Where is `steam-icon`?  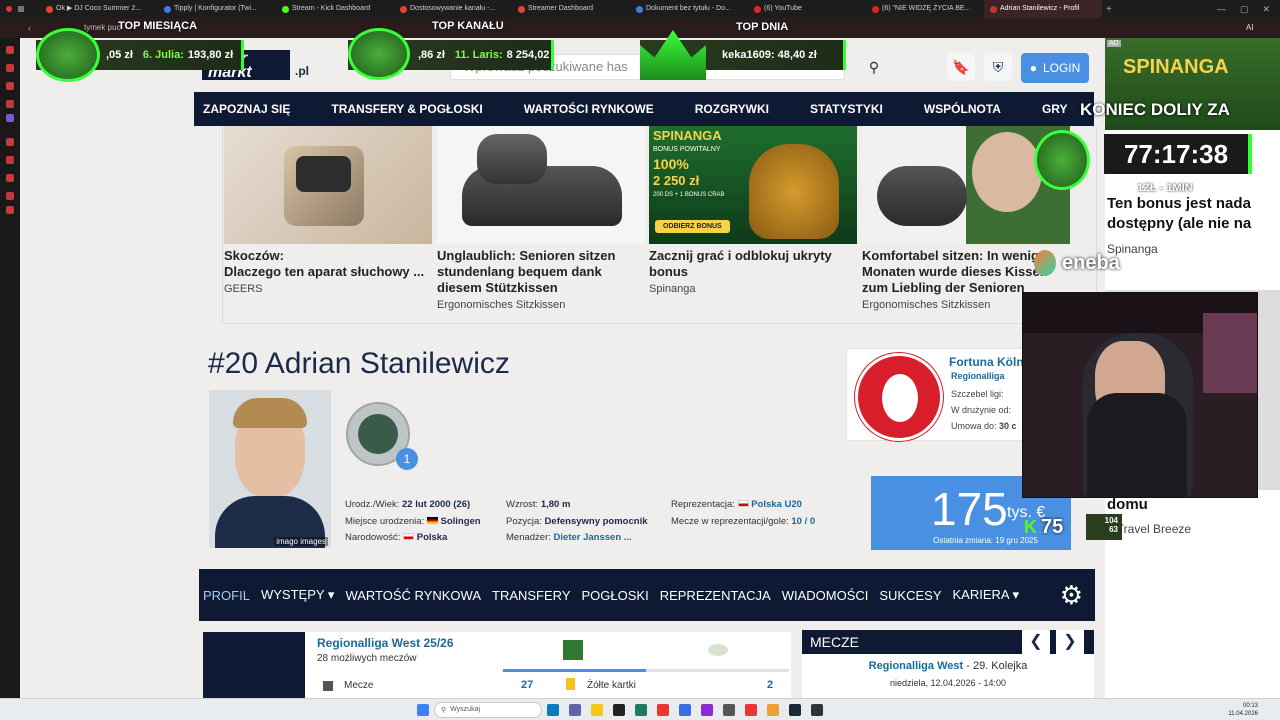 steam-icon is located at coordinates (795, 709).